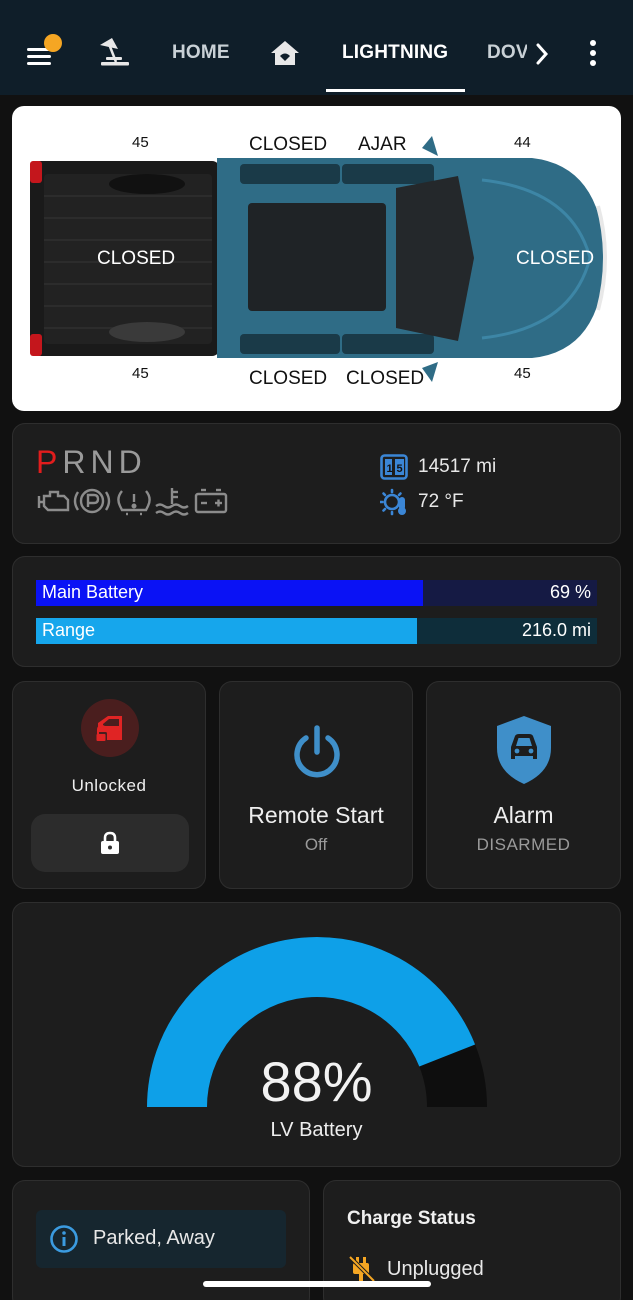 This screenshot has height=1300, width=633. Describe the element at coordinates (523, 815) in the screenshot. I see `alarm-title: Alarm` at that location.